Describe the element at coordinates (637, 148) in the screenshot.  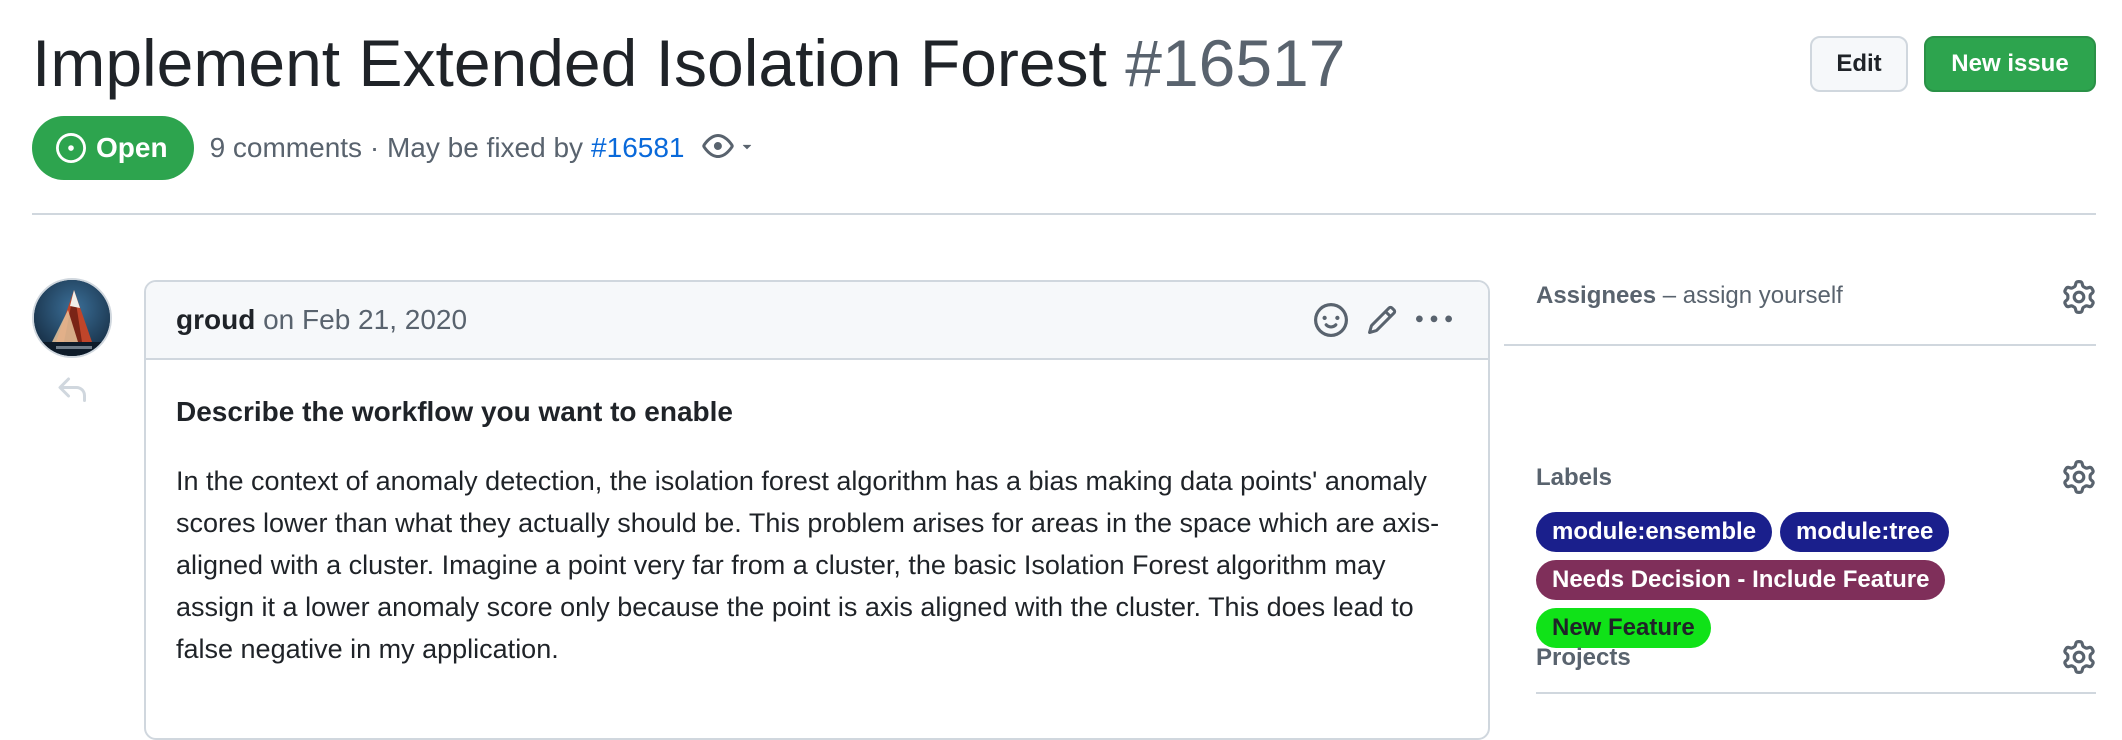
I see `linked-pr-link: #16581` at that location.